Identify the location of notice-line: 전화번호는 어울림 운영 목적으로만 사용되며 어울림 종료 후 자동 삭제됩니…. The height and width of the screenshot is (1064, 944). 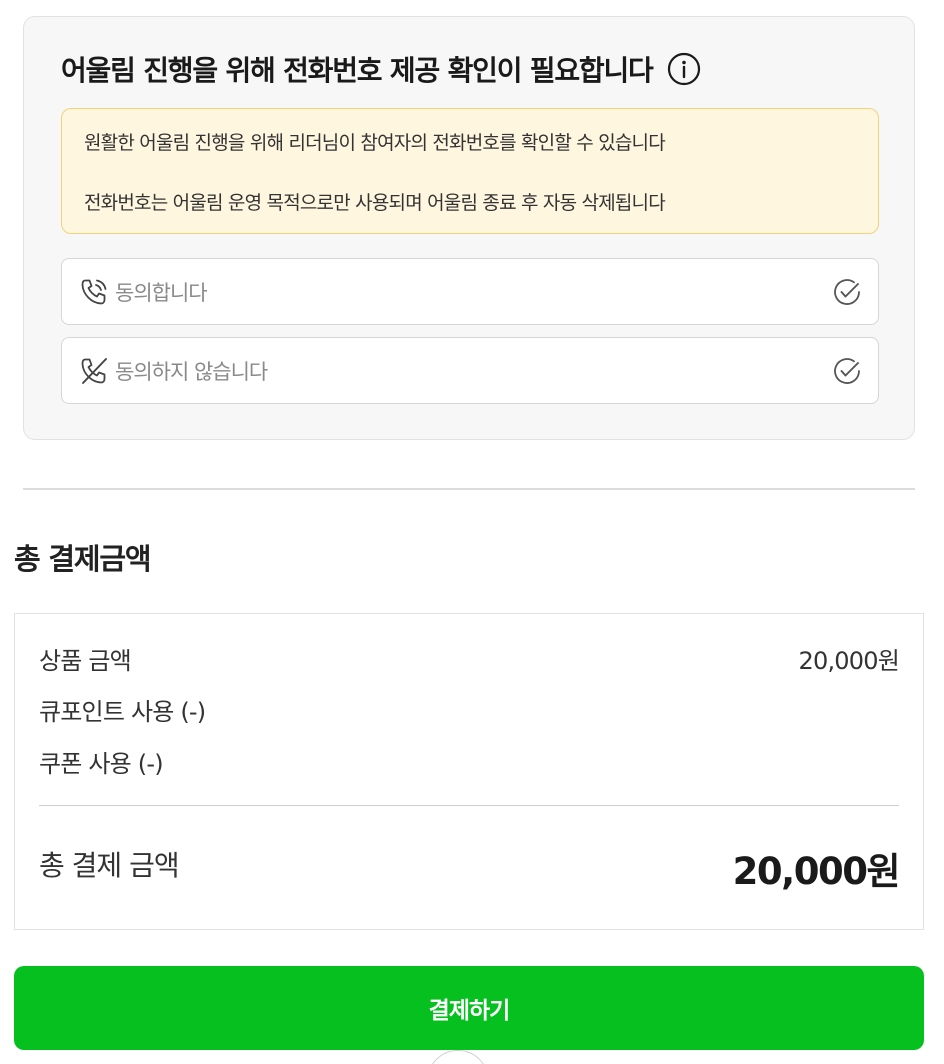
(375, 203).